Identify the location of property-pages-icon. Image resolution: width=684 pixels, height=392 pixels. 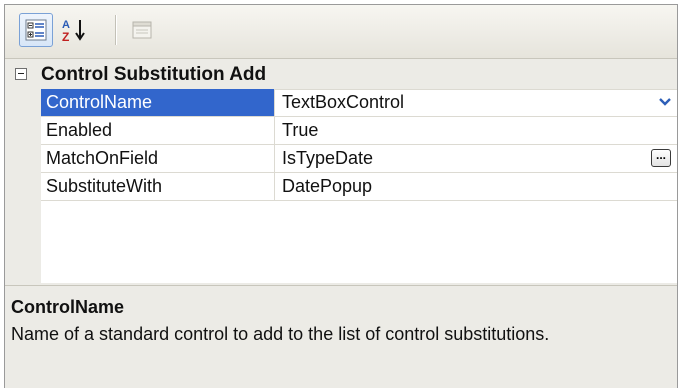
(142, 30).